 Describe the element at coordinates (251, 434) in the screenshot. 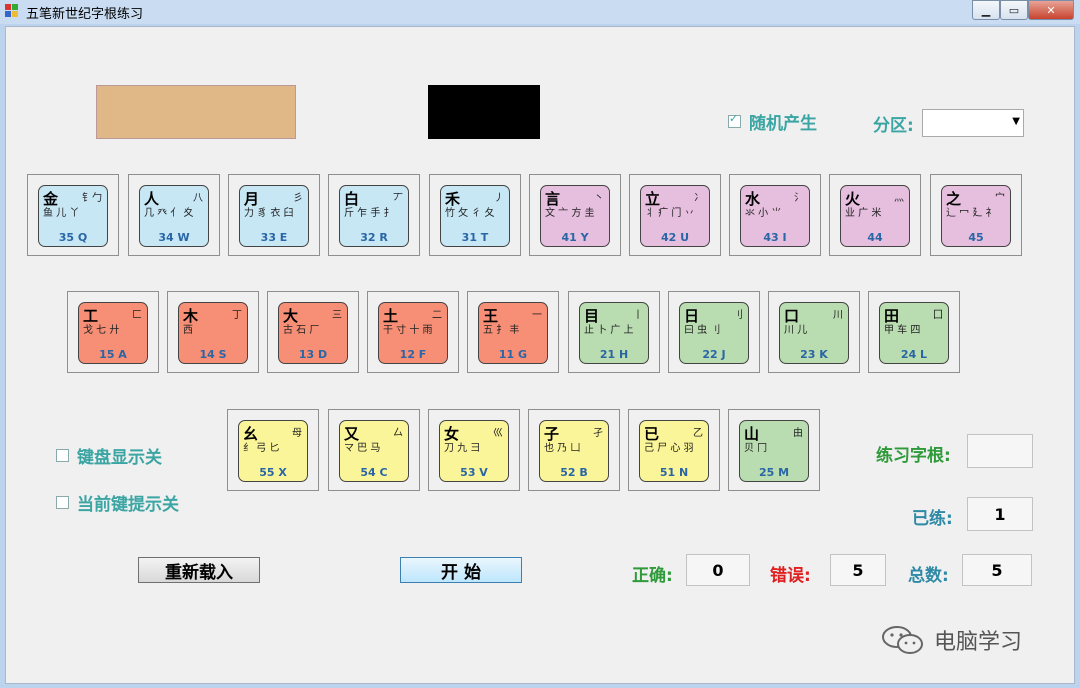

I see `key-main-root: 幺` at that location.